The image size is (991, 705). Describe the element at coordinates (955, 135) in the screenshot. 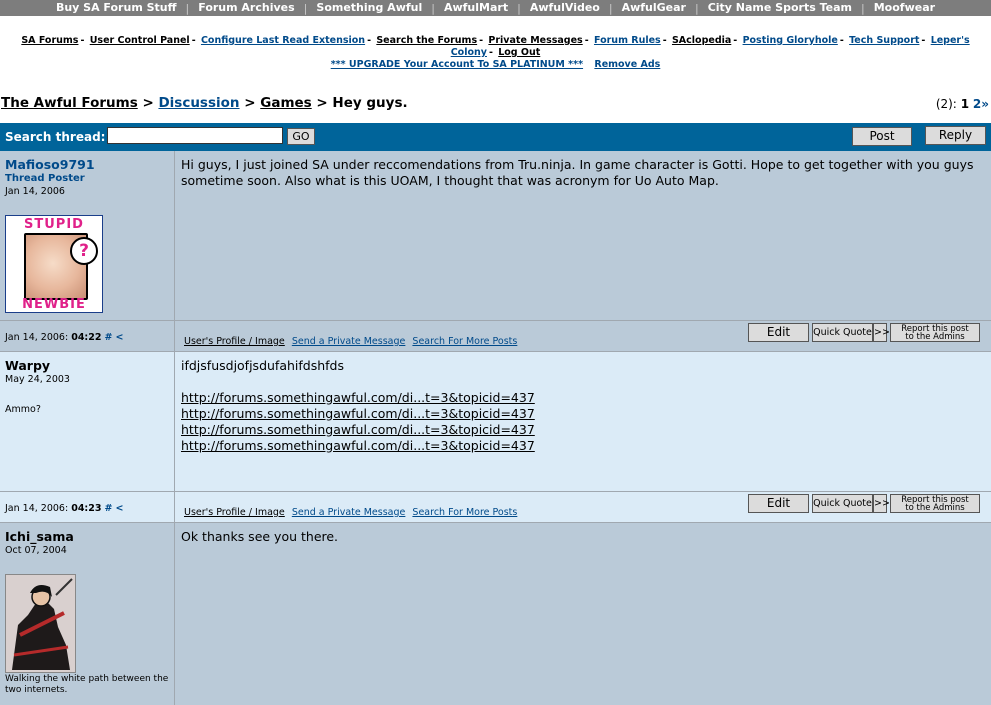

I see `reply-button: Reply` at that location.